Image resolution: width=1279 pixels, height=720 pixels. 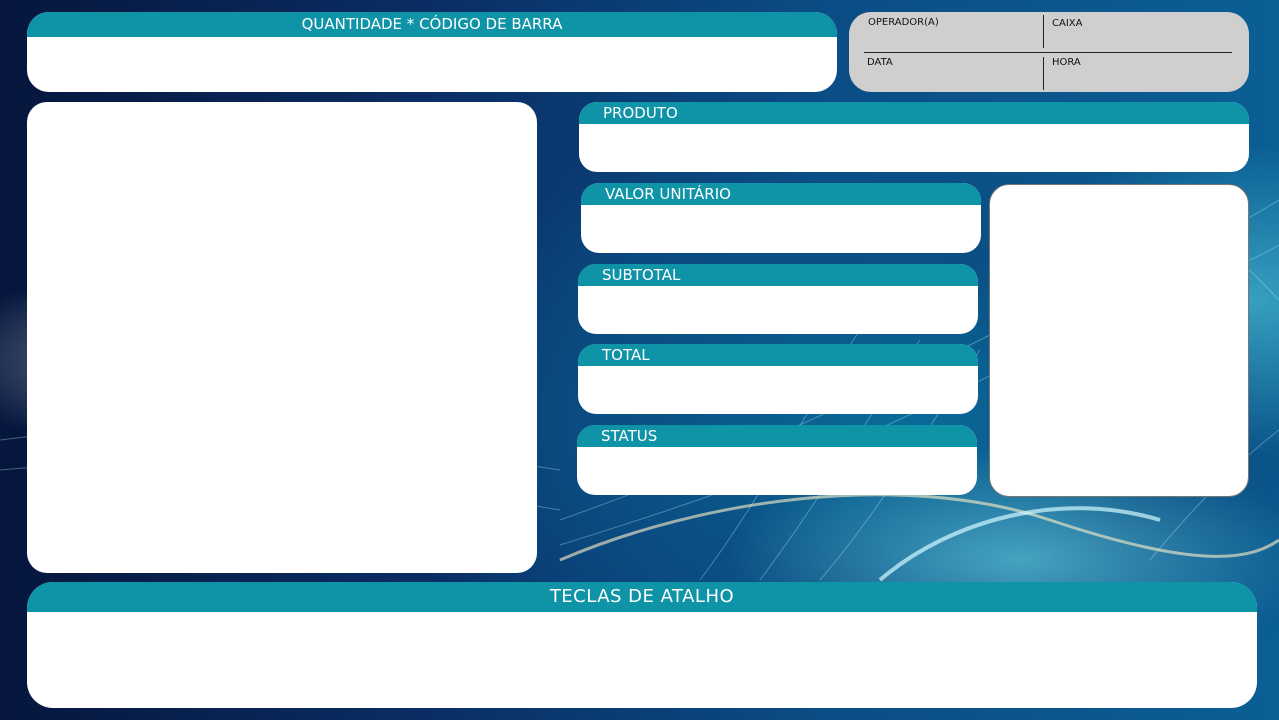 What do you see at coordinates (1066, 62) in the screenshot?
I see `time-label: HORA` at bounding box center [1066, 62].